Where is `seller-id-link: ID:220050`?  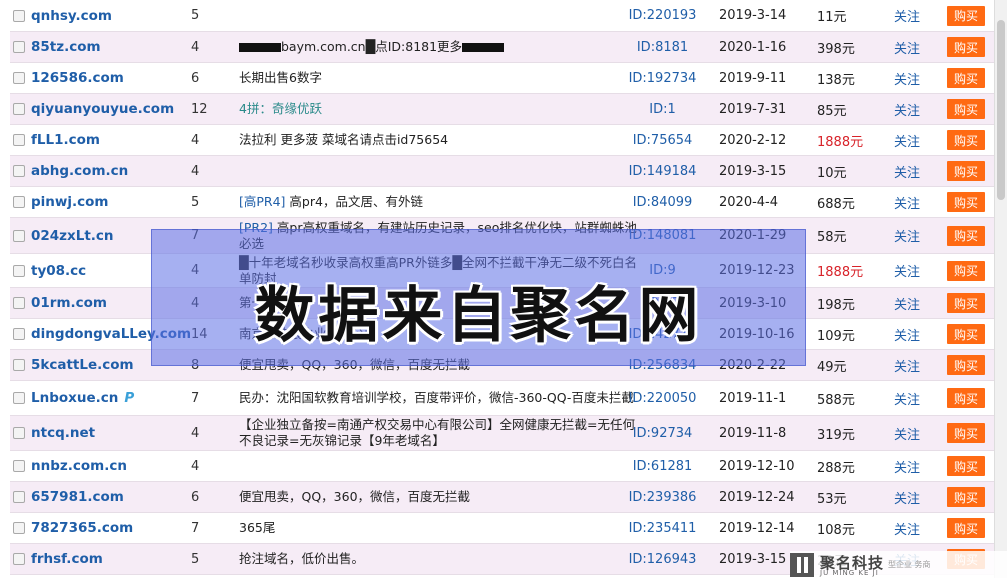 seller-id-link: ID:220050 is located at coordinates (662, 398).